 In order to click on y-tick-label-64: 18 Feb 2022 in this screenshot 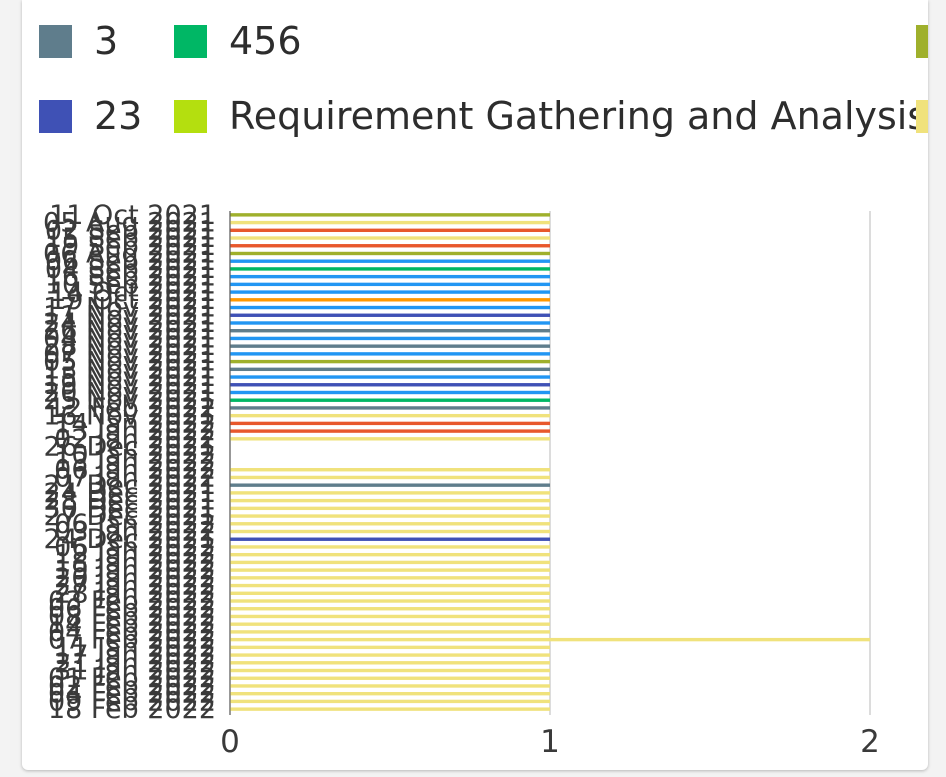, I will do `click(132, 709)`.